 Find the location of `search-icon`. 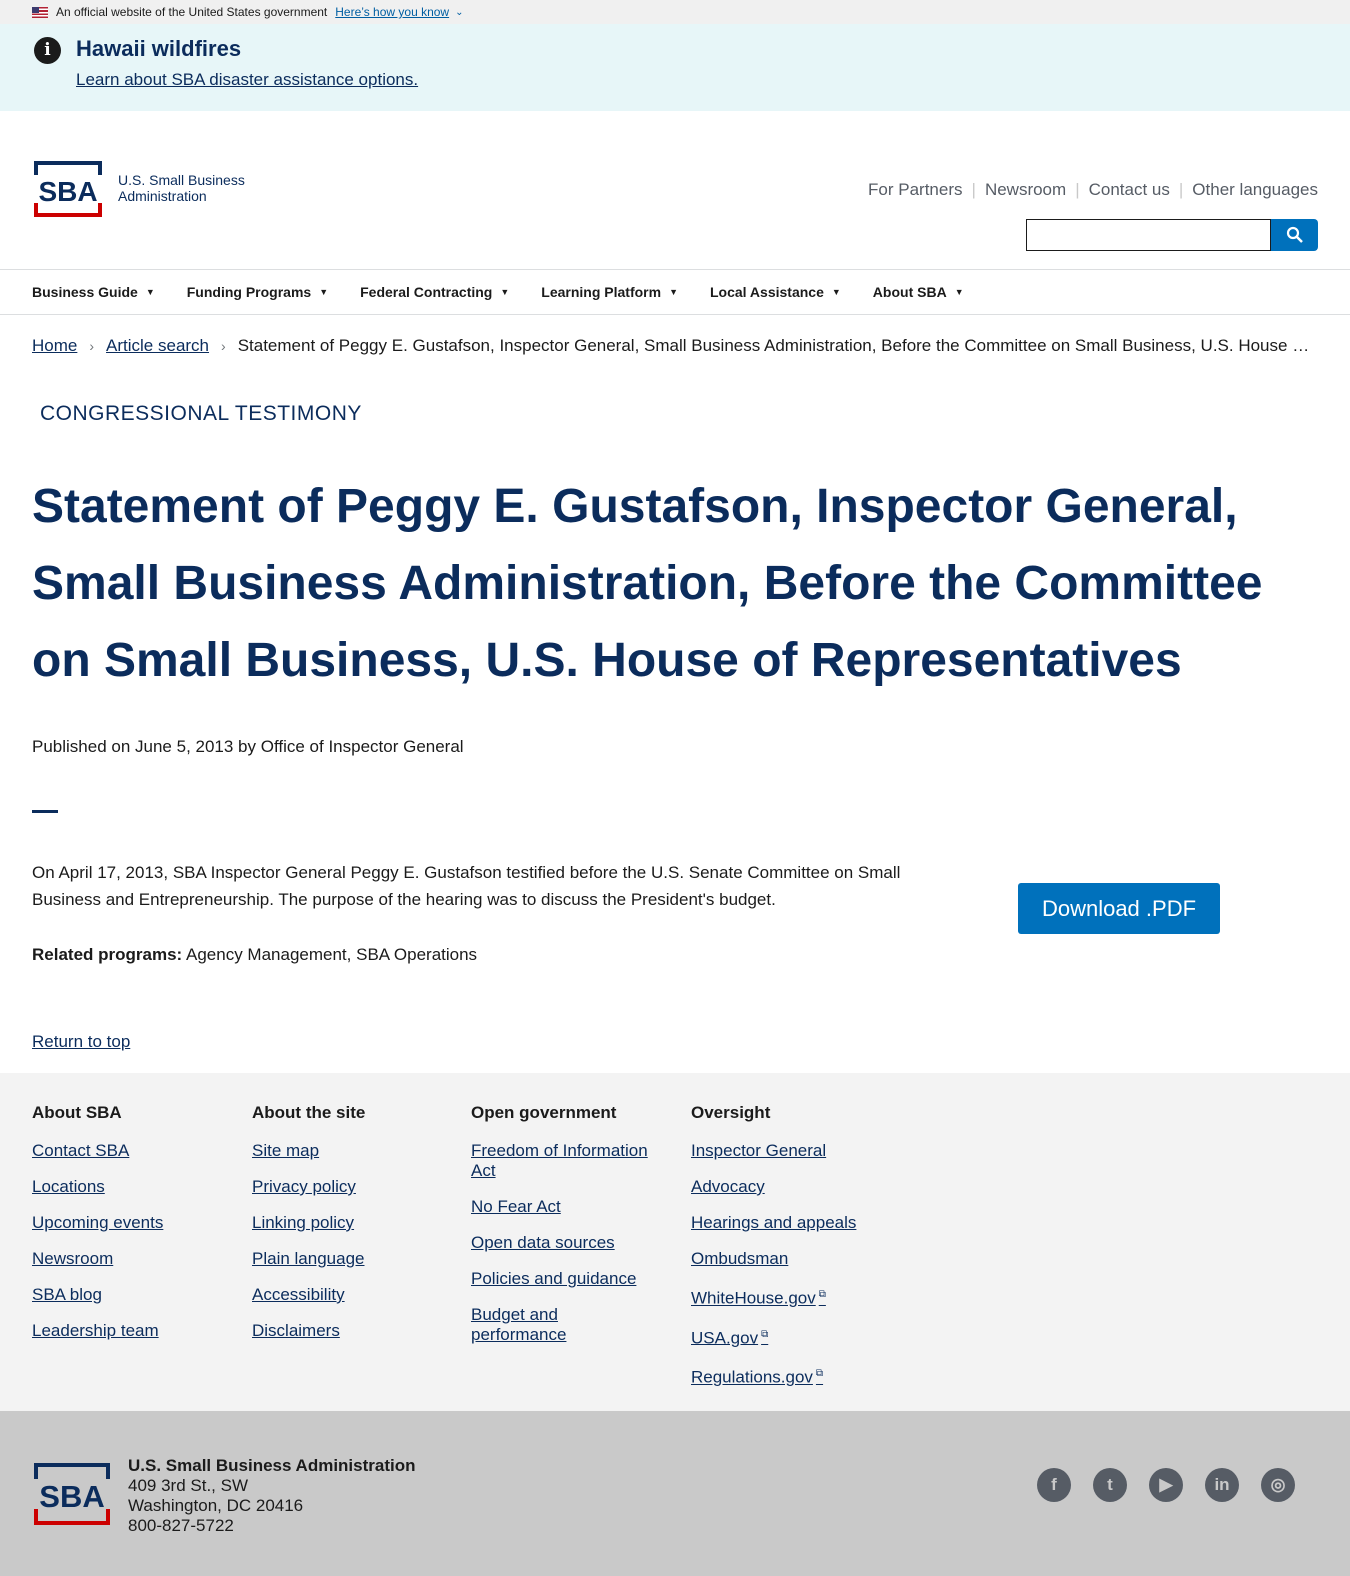

search-icon is located at coordinates (1294, 234).